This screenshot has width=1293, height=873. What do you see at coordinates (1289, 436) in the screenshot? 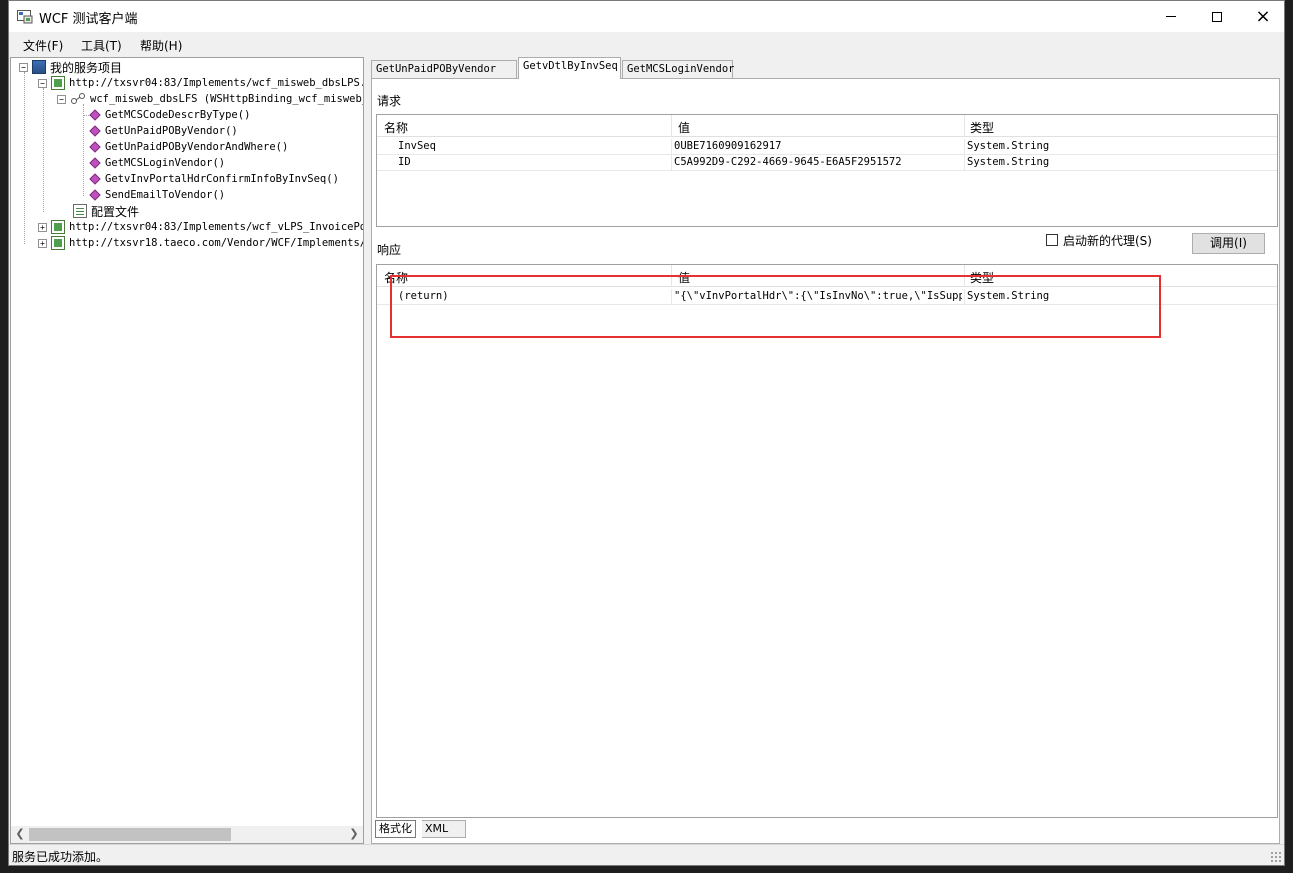
I see `background-right-edge` at bounding box center [1289, 436].